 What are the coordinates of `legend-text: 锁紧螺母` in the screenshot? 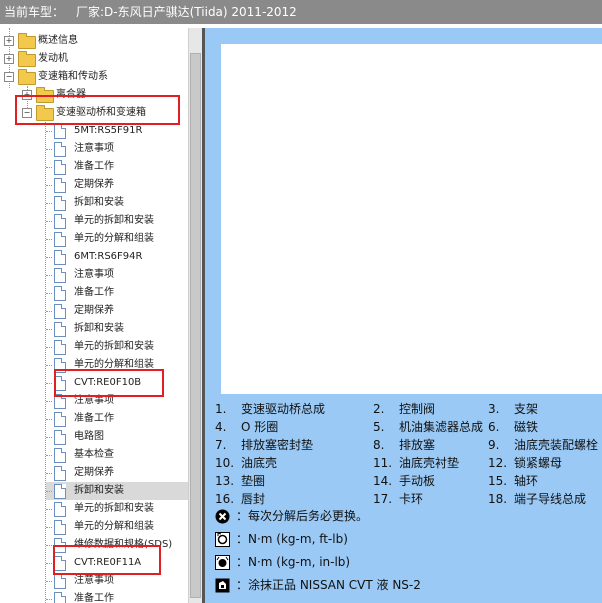 It's located at (538, 463).